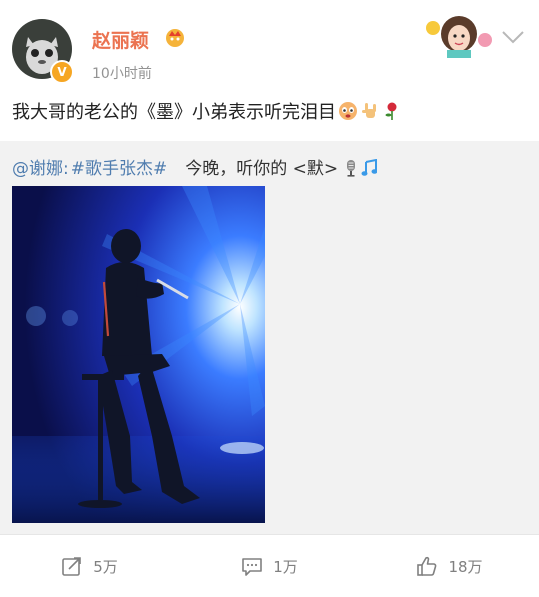  I want to click on action-bar: 5万 1万 18万, so click(269, 565).